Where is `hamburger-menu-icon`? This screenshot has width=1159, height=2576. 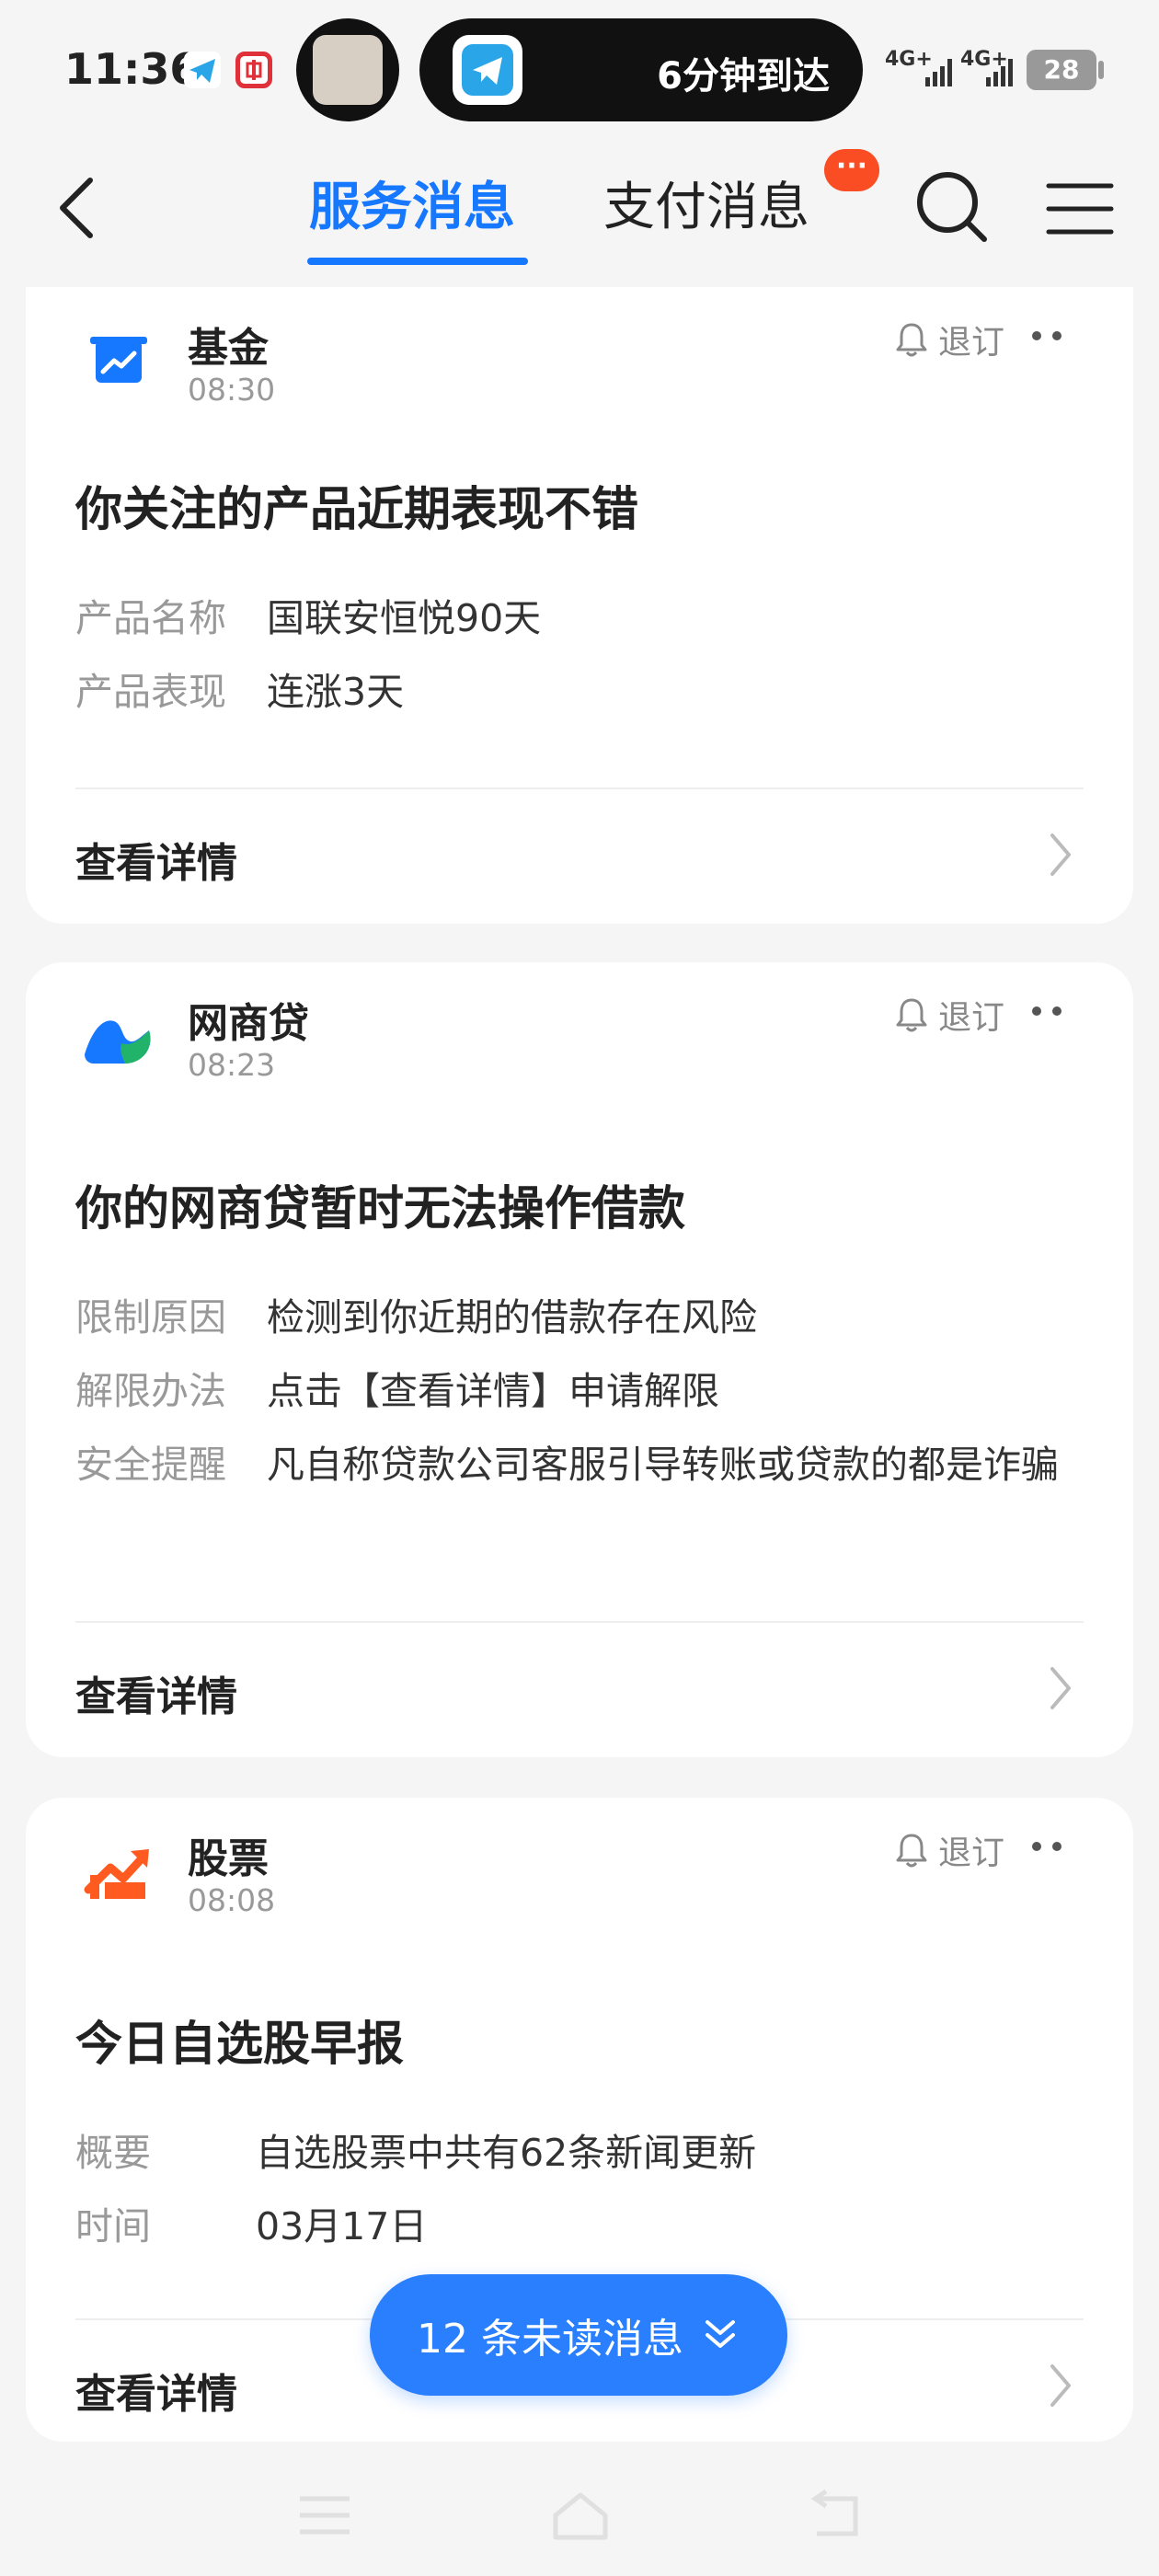
hamburger-menu-icon is located at coordinates (1080, 209).